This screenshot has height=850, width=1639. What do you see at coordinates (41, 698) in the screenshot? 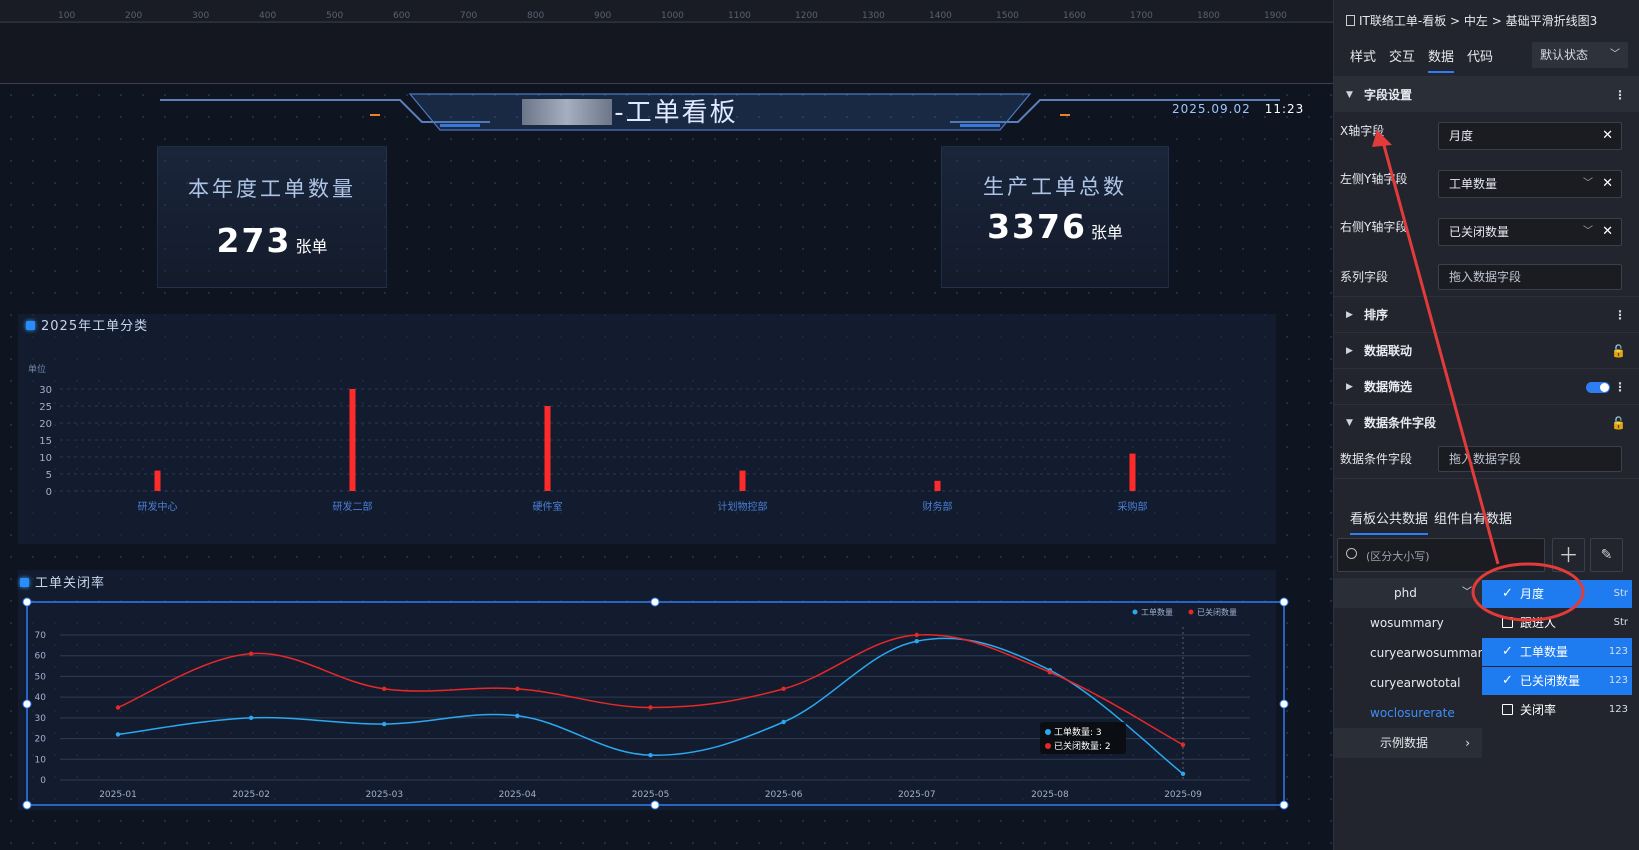
I see `y-tick-label: 40` at bounding box center [41, 698].